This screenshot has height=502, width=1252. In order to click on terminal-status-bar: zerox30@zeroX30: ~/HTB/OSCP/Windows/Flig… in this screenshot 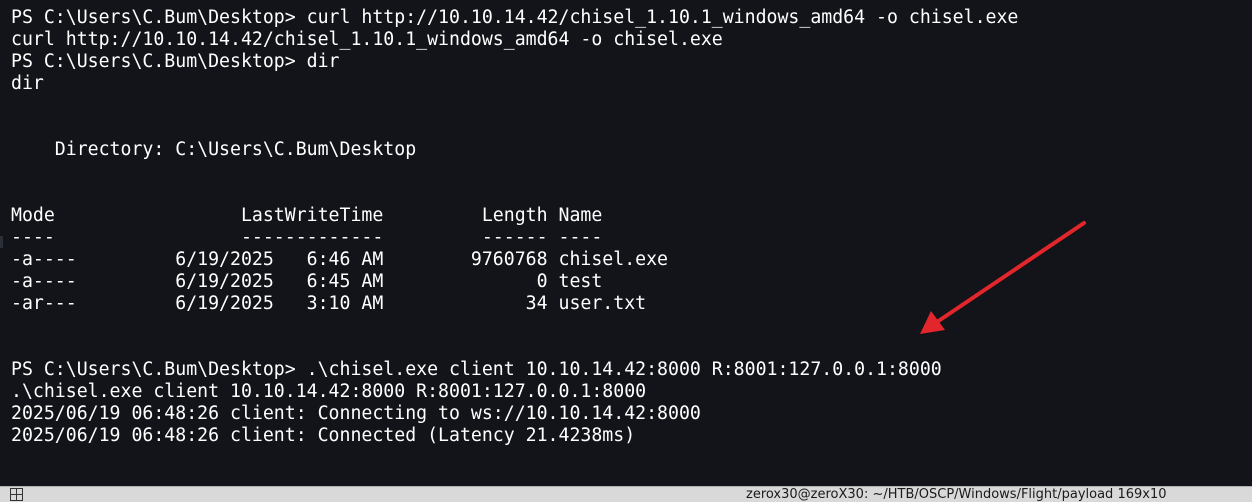, I will do `click(626, 494)`.